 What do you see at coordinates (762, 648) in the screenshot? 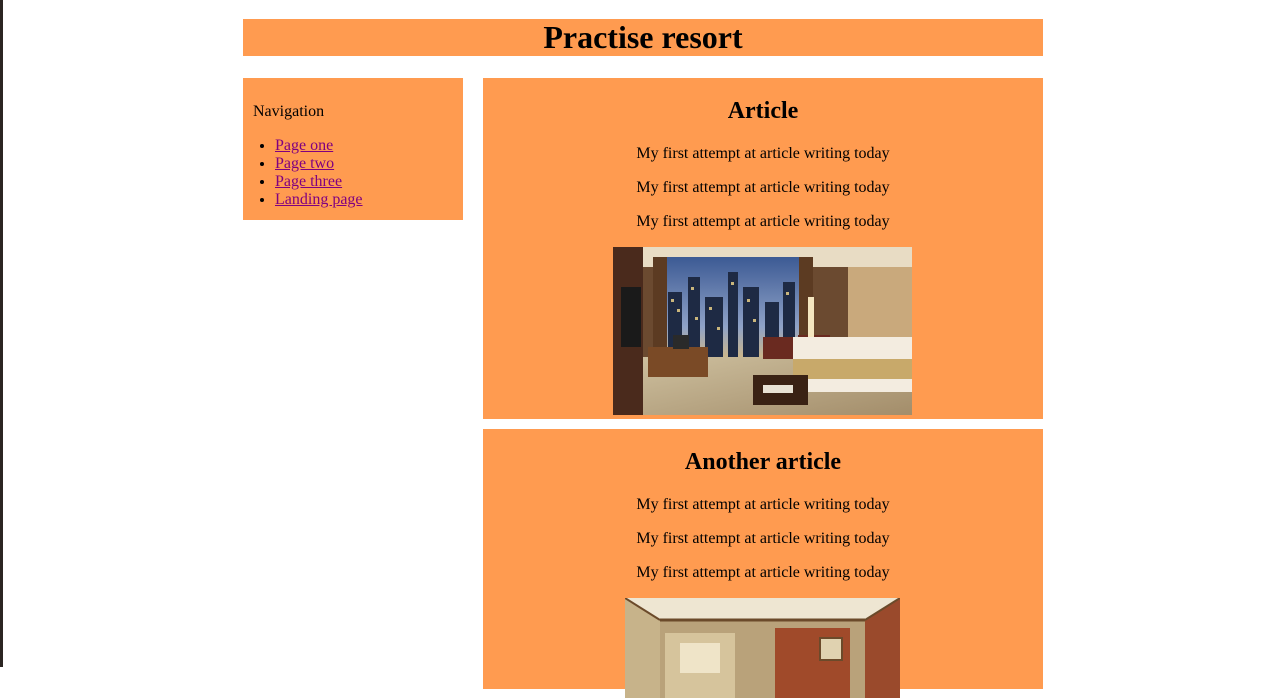
I see `hotel-suite-photo` at bounding box center [762, 648].